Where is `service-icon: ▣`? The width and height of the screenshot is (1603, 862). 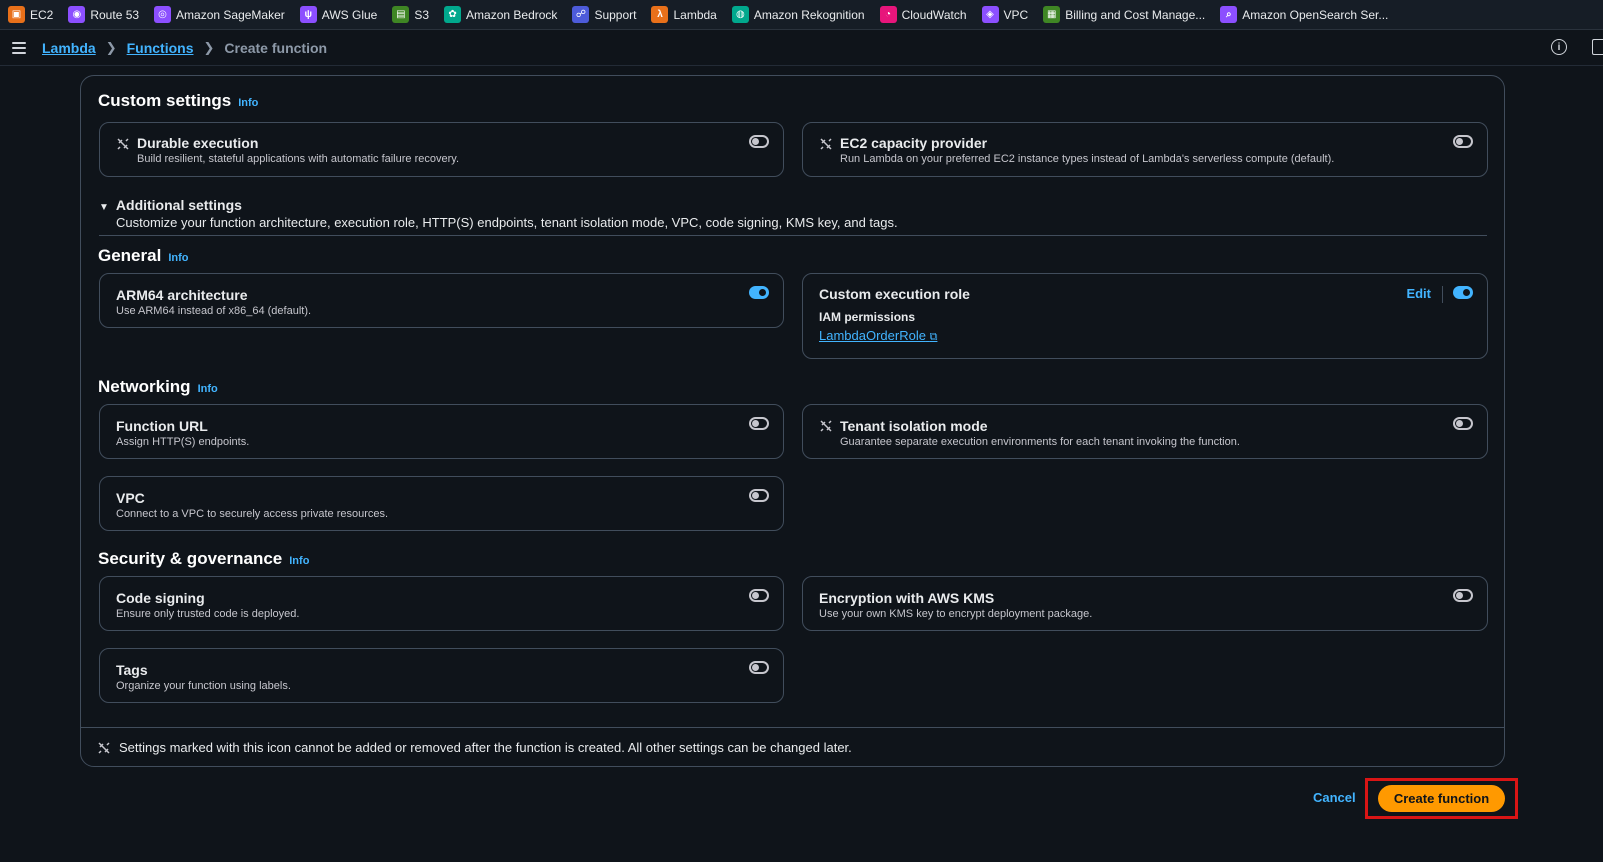 service-icon: ▣ is located at coordinates (16, 14).